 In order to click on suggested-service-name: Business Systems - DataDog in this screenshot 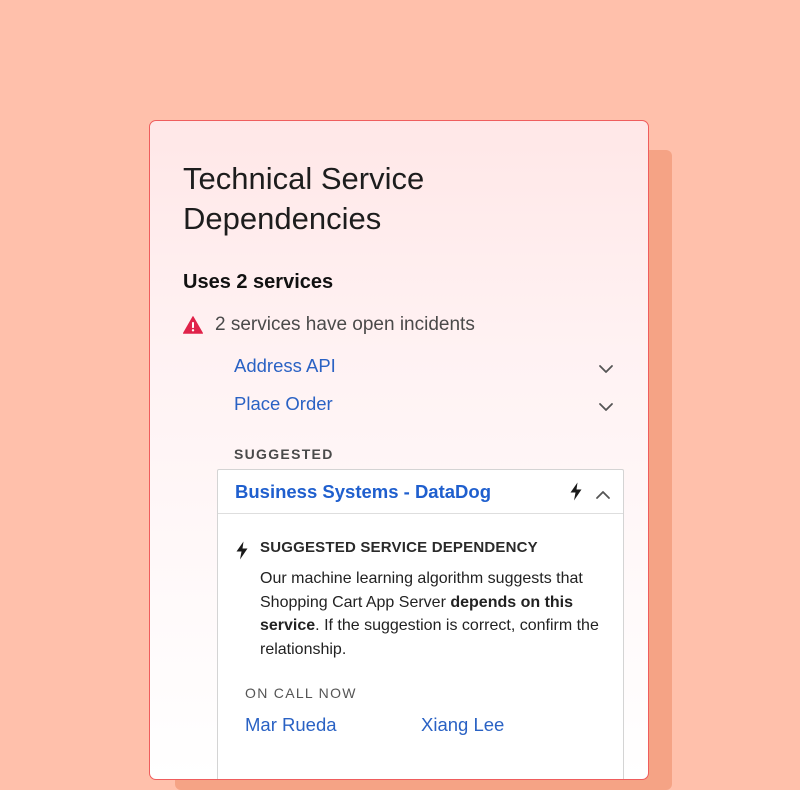, I will do `click(363, 492)`.